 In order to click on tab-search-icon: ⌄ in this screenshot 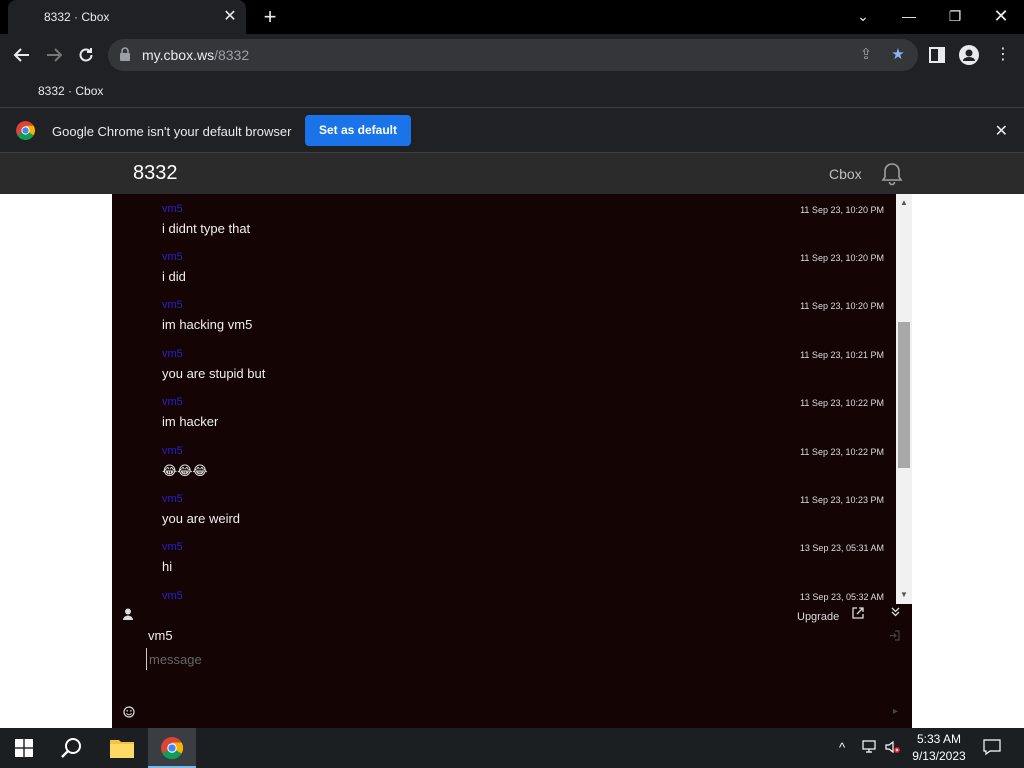, I will do `click(863, 17)`.